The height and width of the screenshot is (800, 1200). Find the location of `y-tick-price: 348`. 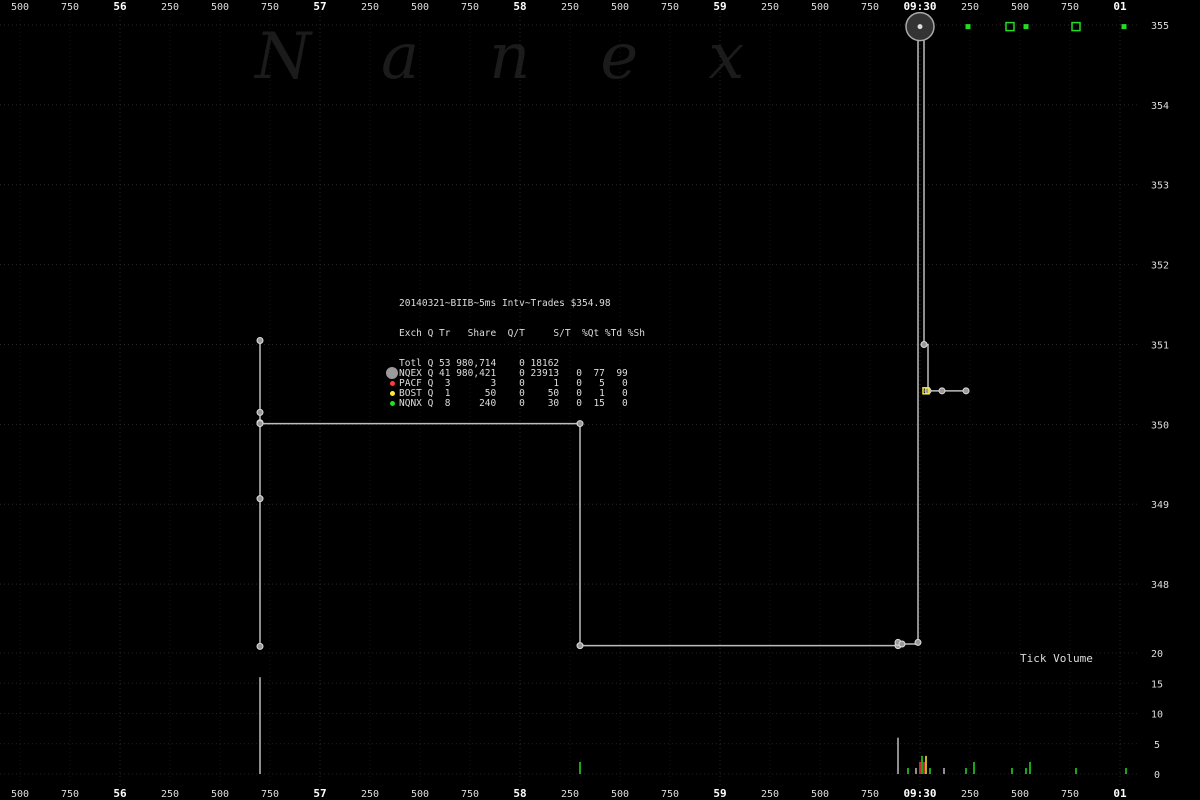

y-tick-price: 348 is located at coordinates (1160, 585).